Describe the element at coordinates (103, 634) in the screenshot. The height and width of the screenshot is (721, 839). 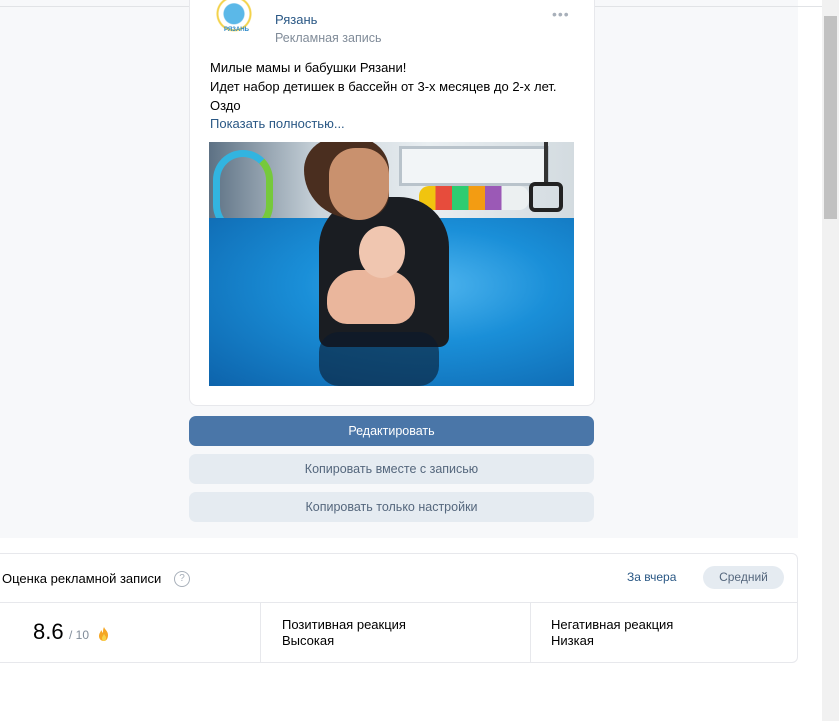
I see `fire-icon` at that location.